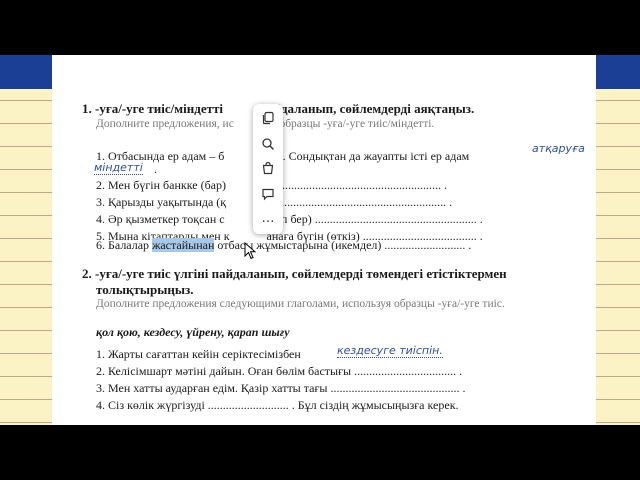  I want to click on handwritten-answer-1b: міндетті, so click(118, 168).